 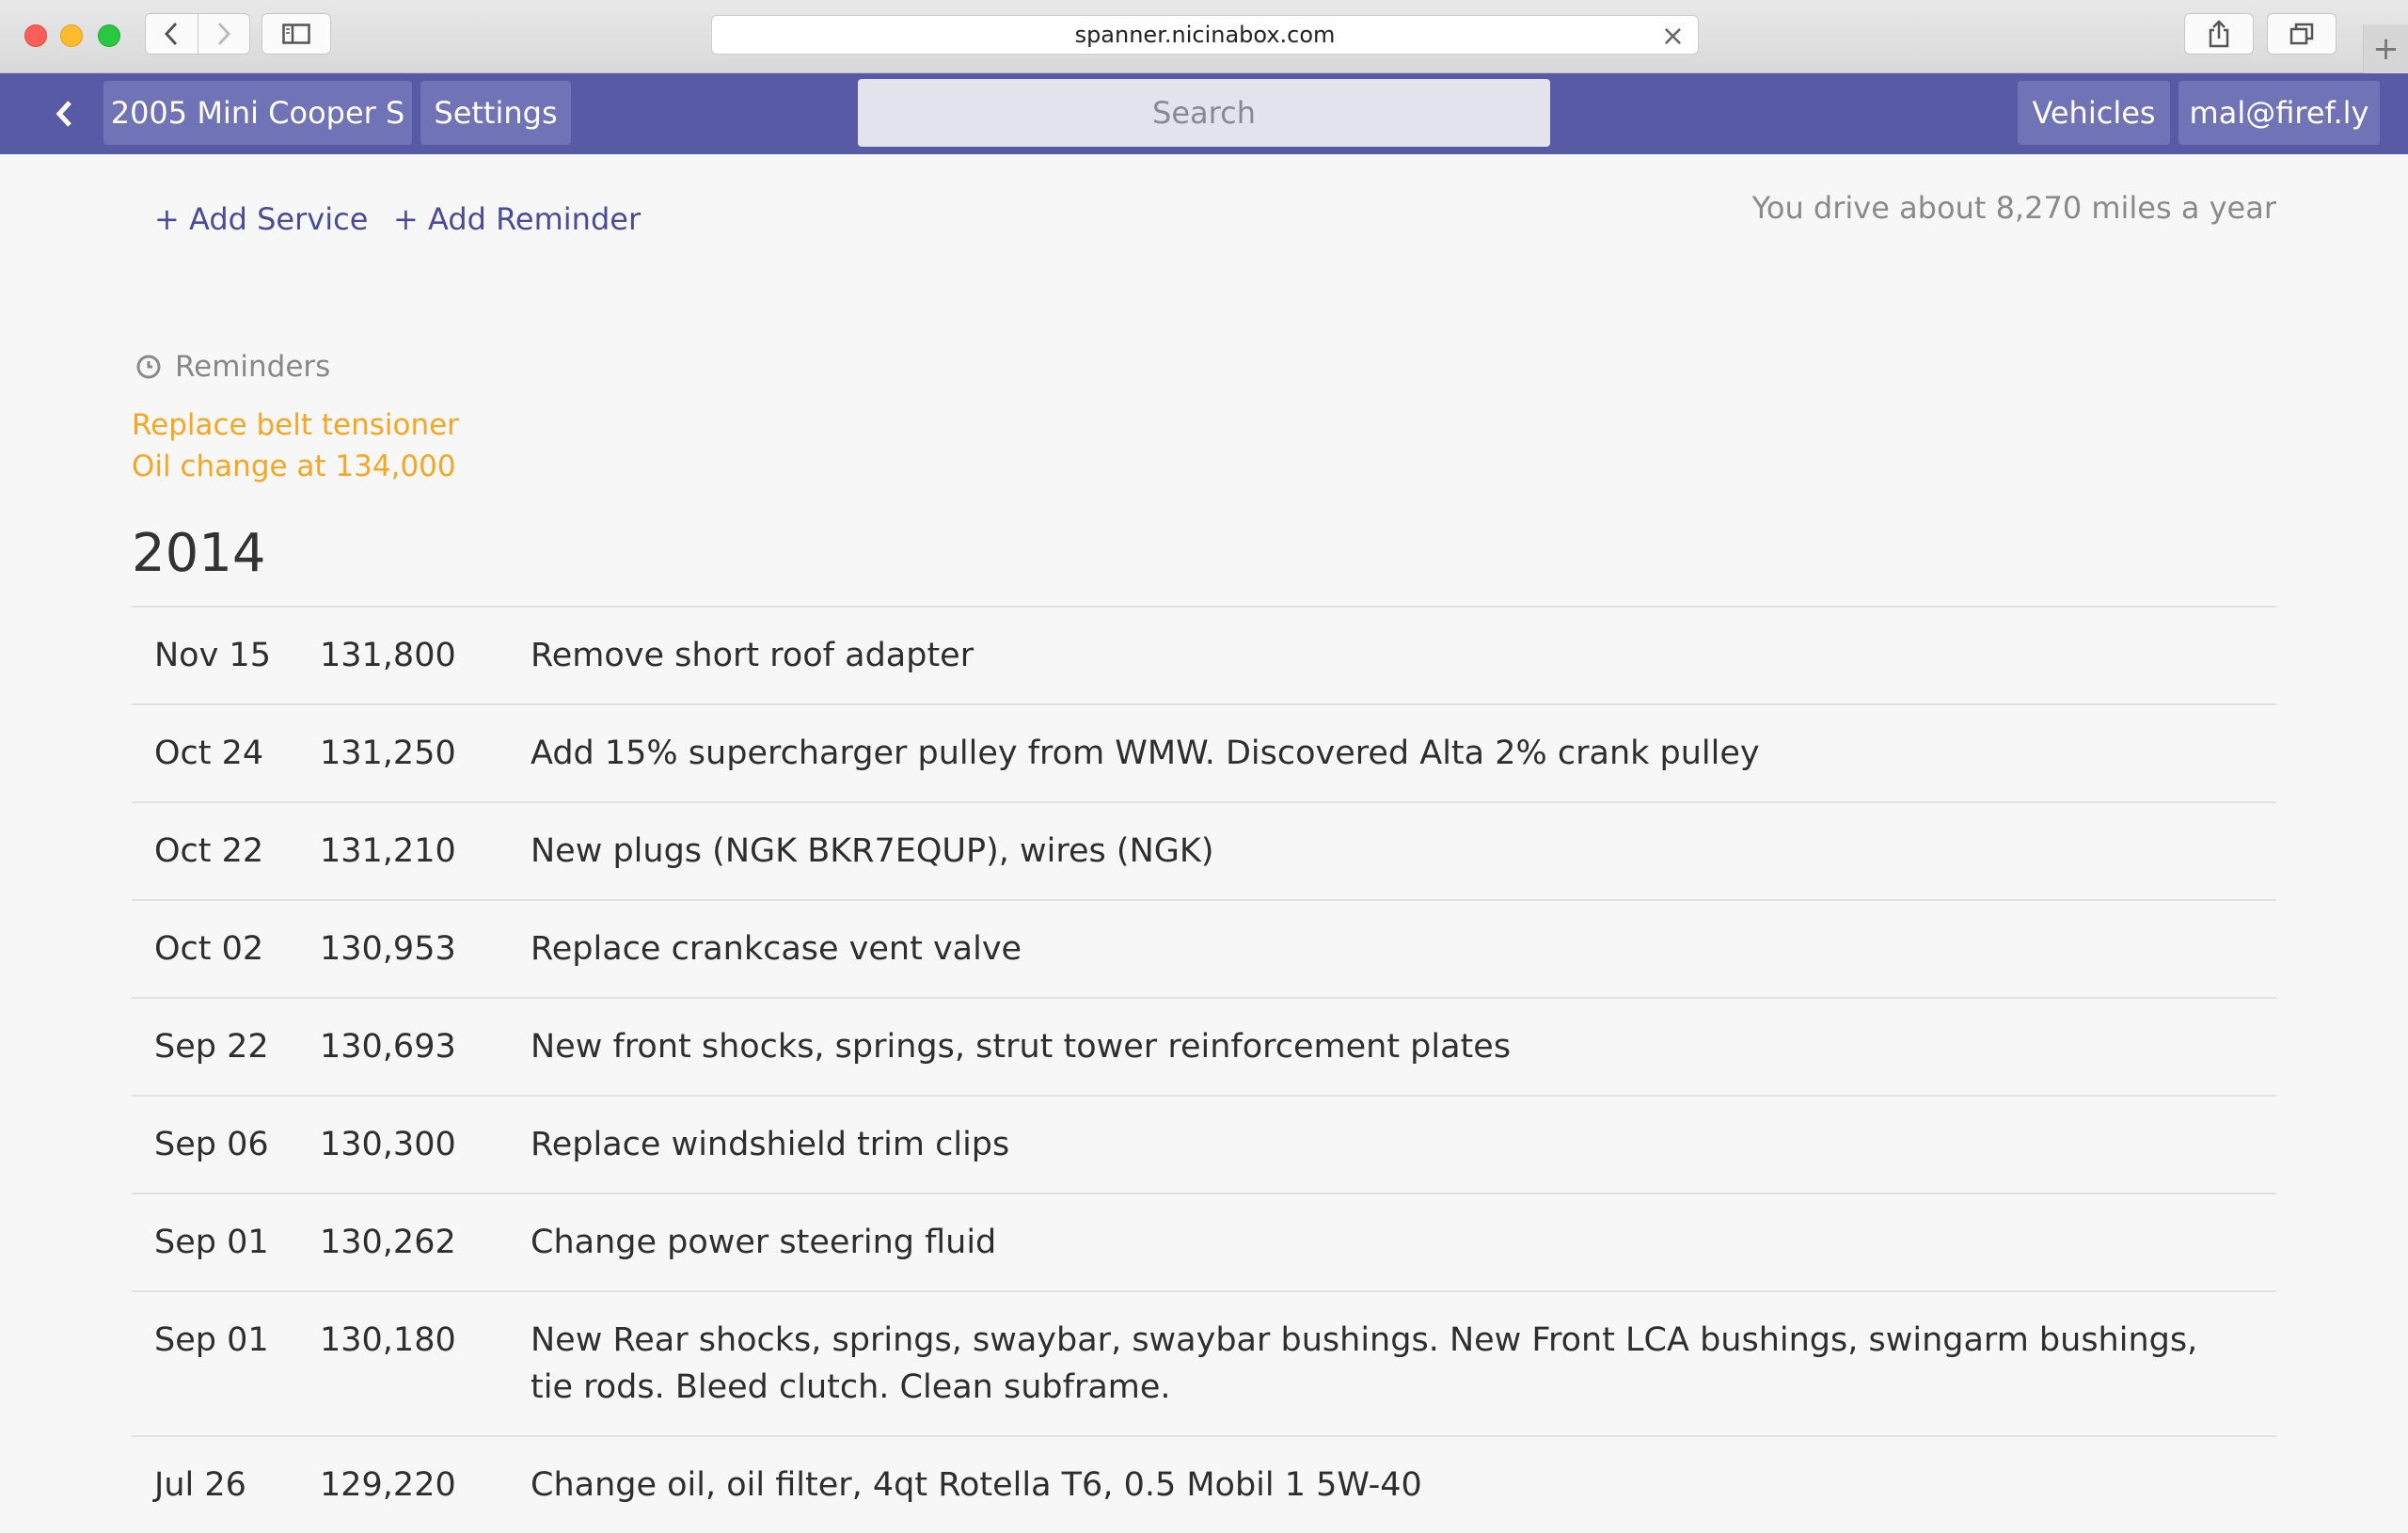 I want to click on annual-mileage-note: You drive about 8,270 miles a year, so click(x=2014, y=208).